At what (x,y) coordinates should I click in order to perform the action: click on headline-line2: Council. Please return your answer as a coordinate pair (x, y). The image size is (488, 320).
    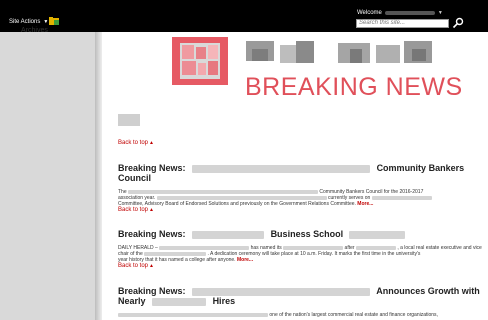
    Looking at the image, I should click on (134, 178).